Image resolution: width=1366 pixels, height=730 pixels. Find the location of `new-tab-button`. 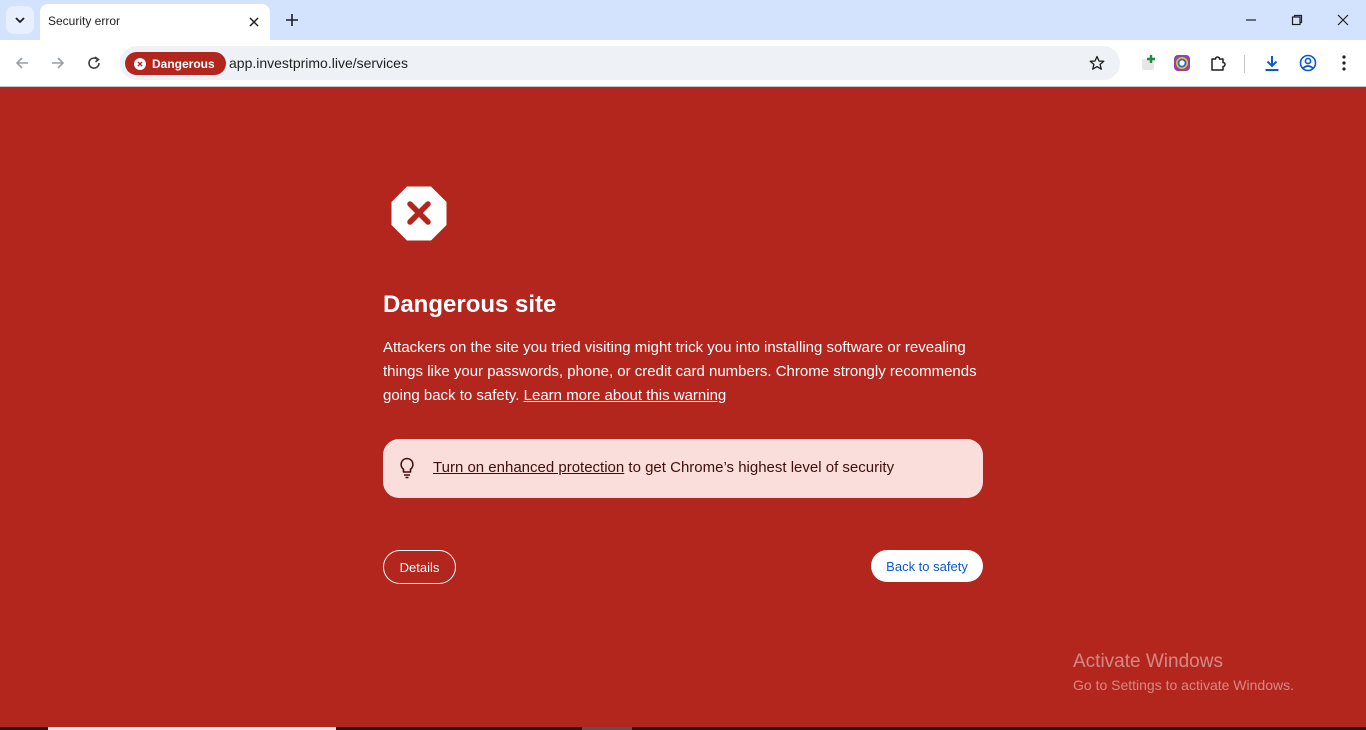

new-tab-button is located at coordinates (292, 20).